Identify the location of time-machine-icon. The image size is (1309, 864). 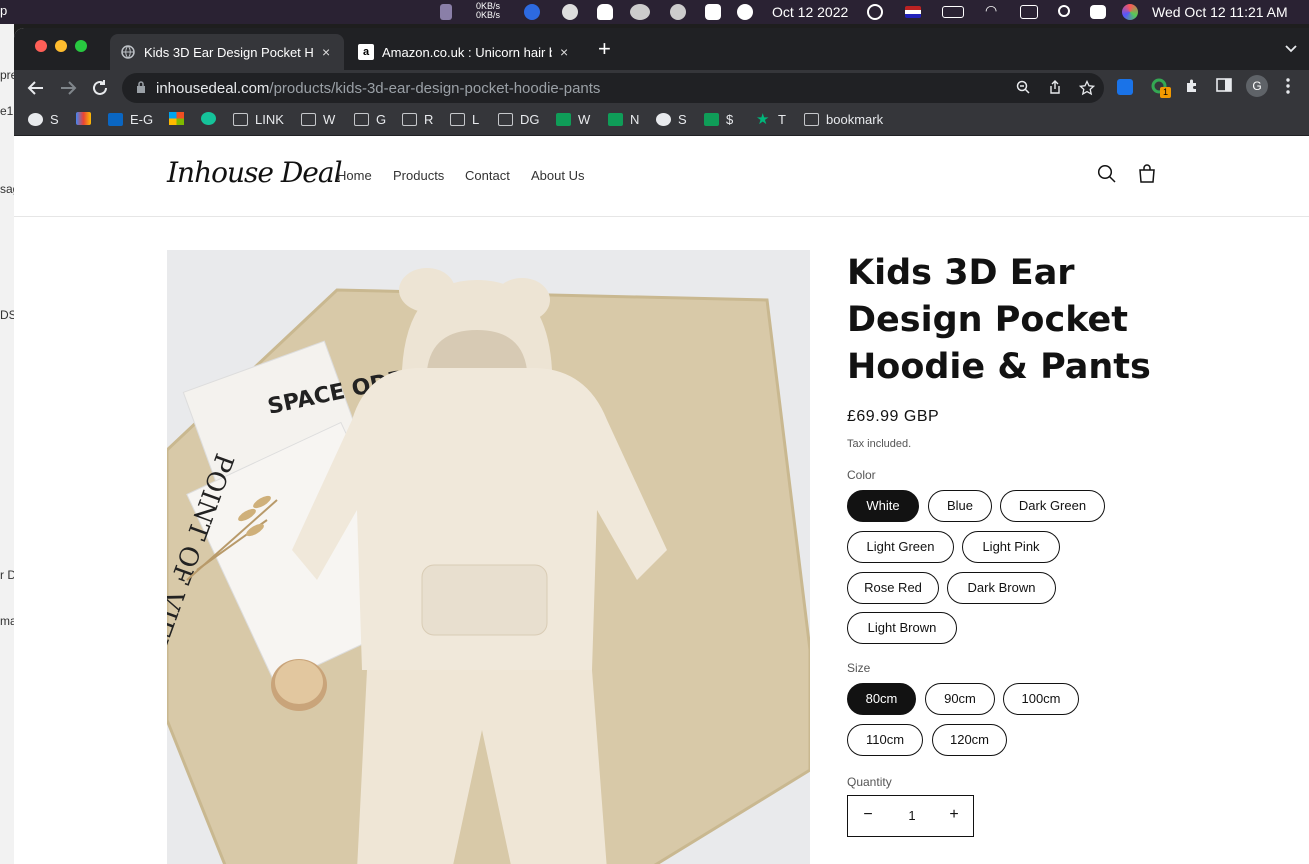
(875, 12).